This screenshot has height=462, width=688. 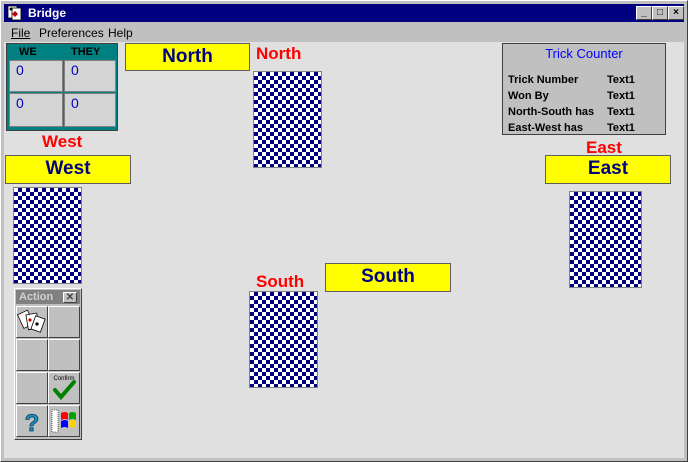 What do you see at coordinates (47, 13) in the screenshot?
I see `window-title: Bridge` at bounding box center [47, 13].